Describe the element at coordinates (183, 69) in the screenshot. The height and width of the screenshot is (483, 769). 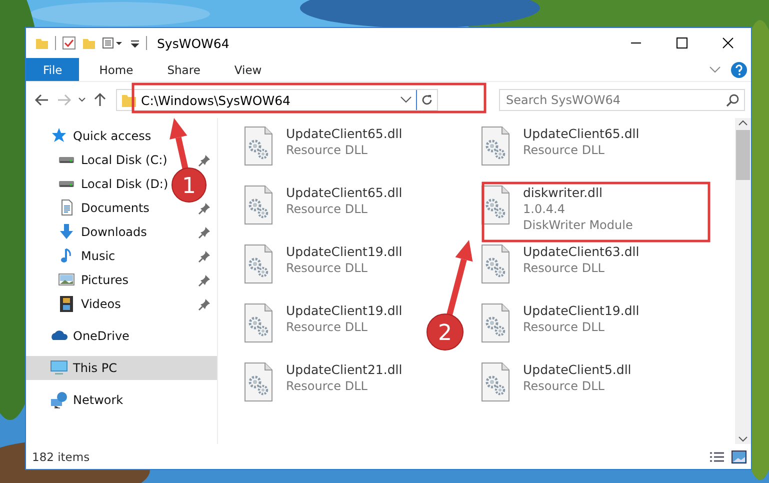
I see `ribbon-tab: Share` at that location.